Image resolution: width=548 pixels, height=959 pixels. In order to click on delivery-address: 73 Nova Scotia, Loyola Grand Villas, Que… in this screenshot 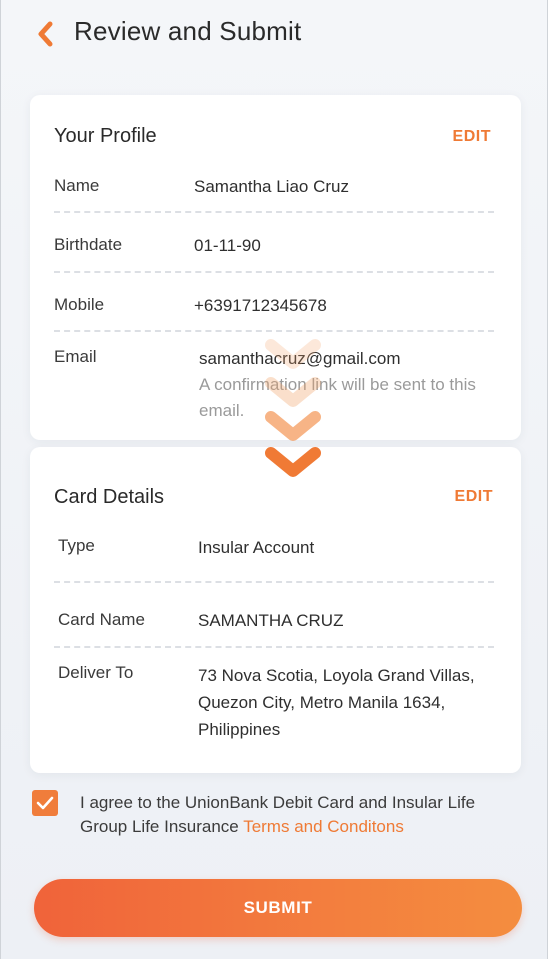, I will do `click(336, 702)`.